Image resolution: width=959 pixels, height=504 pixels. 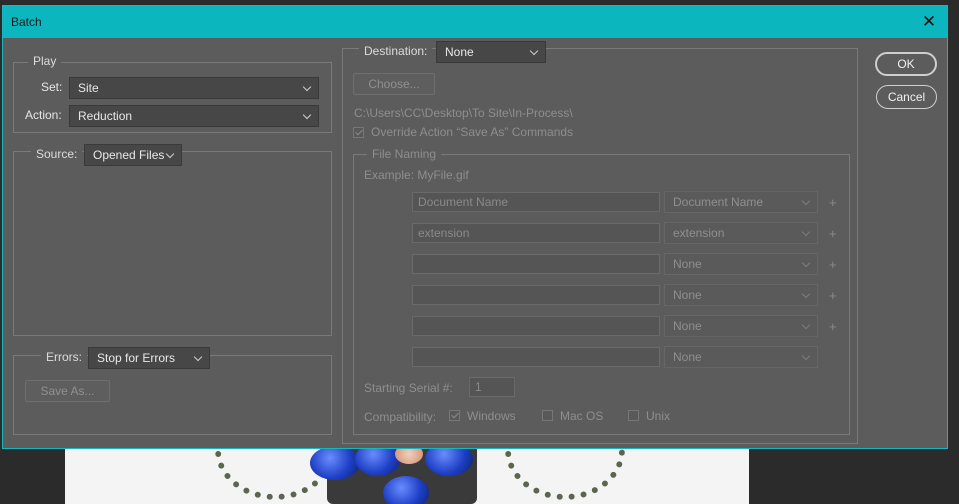 I want to click on close-icon: ✕, so click(x=929, y=22).